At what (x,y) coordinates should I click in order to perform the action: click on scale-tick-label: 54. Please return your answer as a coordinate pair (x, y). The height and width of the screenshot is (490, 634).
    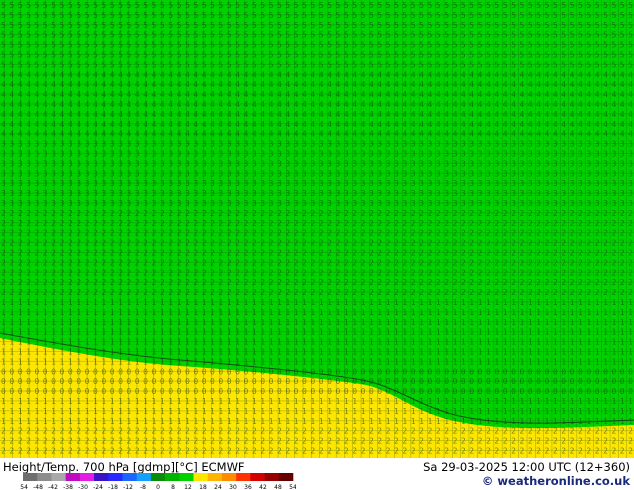
    Looking at the image, I should click on (292, 487).